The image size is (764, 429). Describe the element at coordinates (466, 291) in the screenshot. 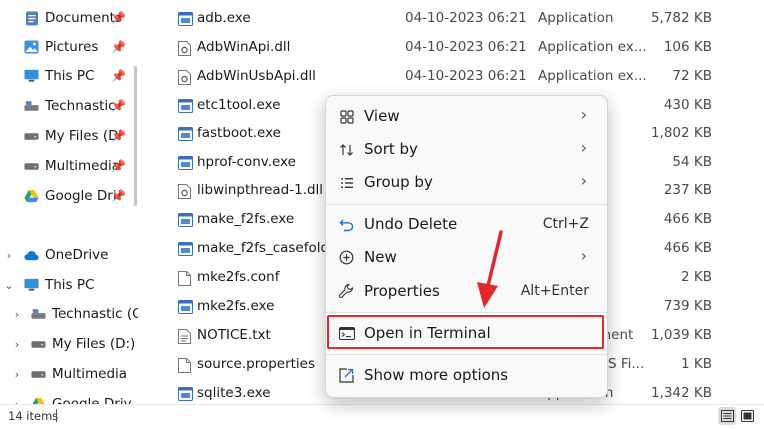

I see `menu-item-properties: Properties Alt+Enter` at that location.